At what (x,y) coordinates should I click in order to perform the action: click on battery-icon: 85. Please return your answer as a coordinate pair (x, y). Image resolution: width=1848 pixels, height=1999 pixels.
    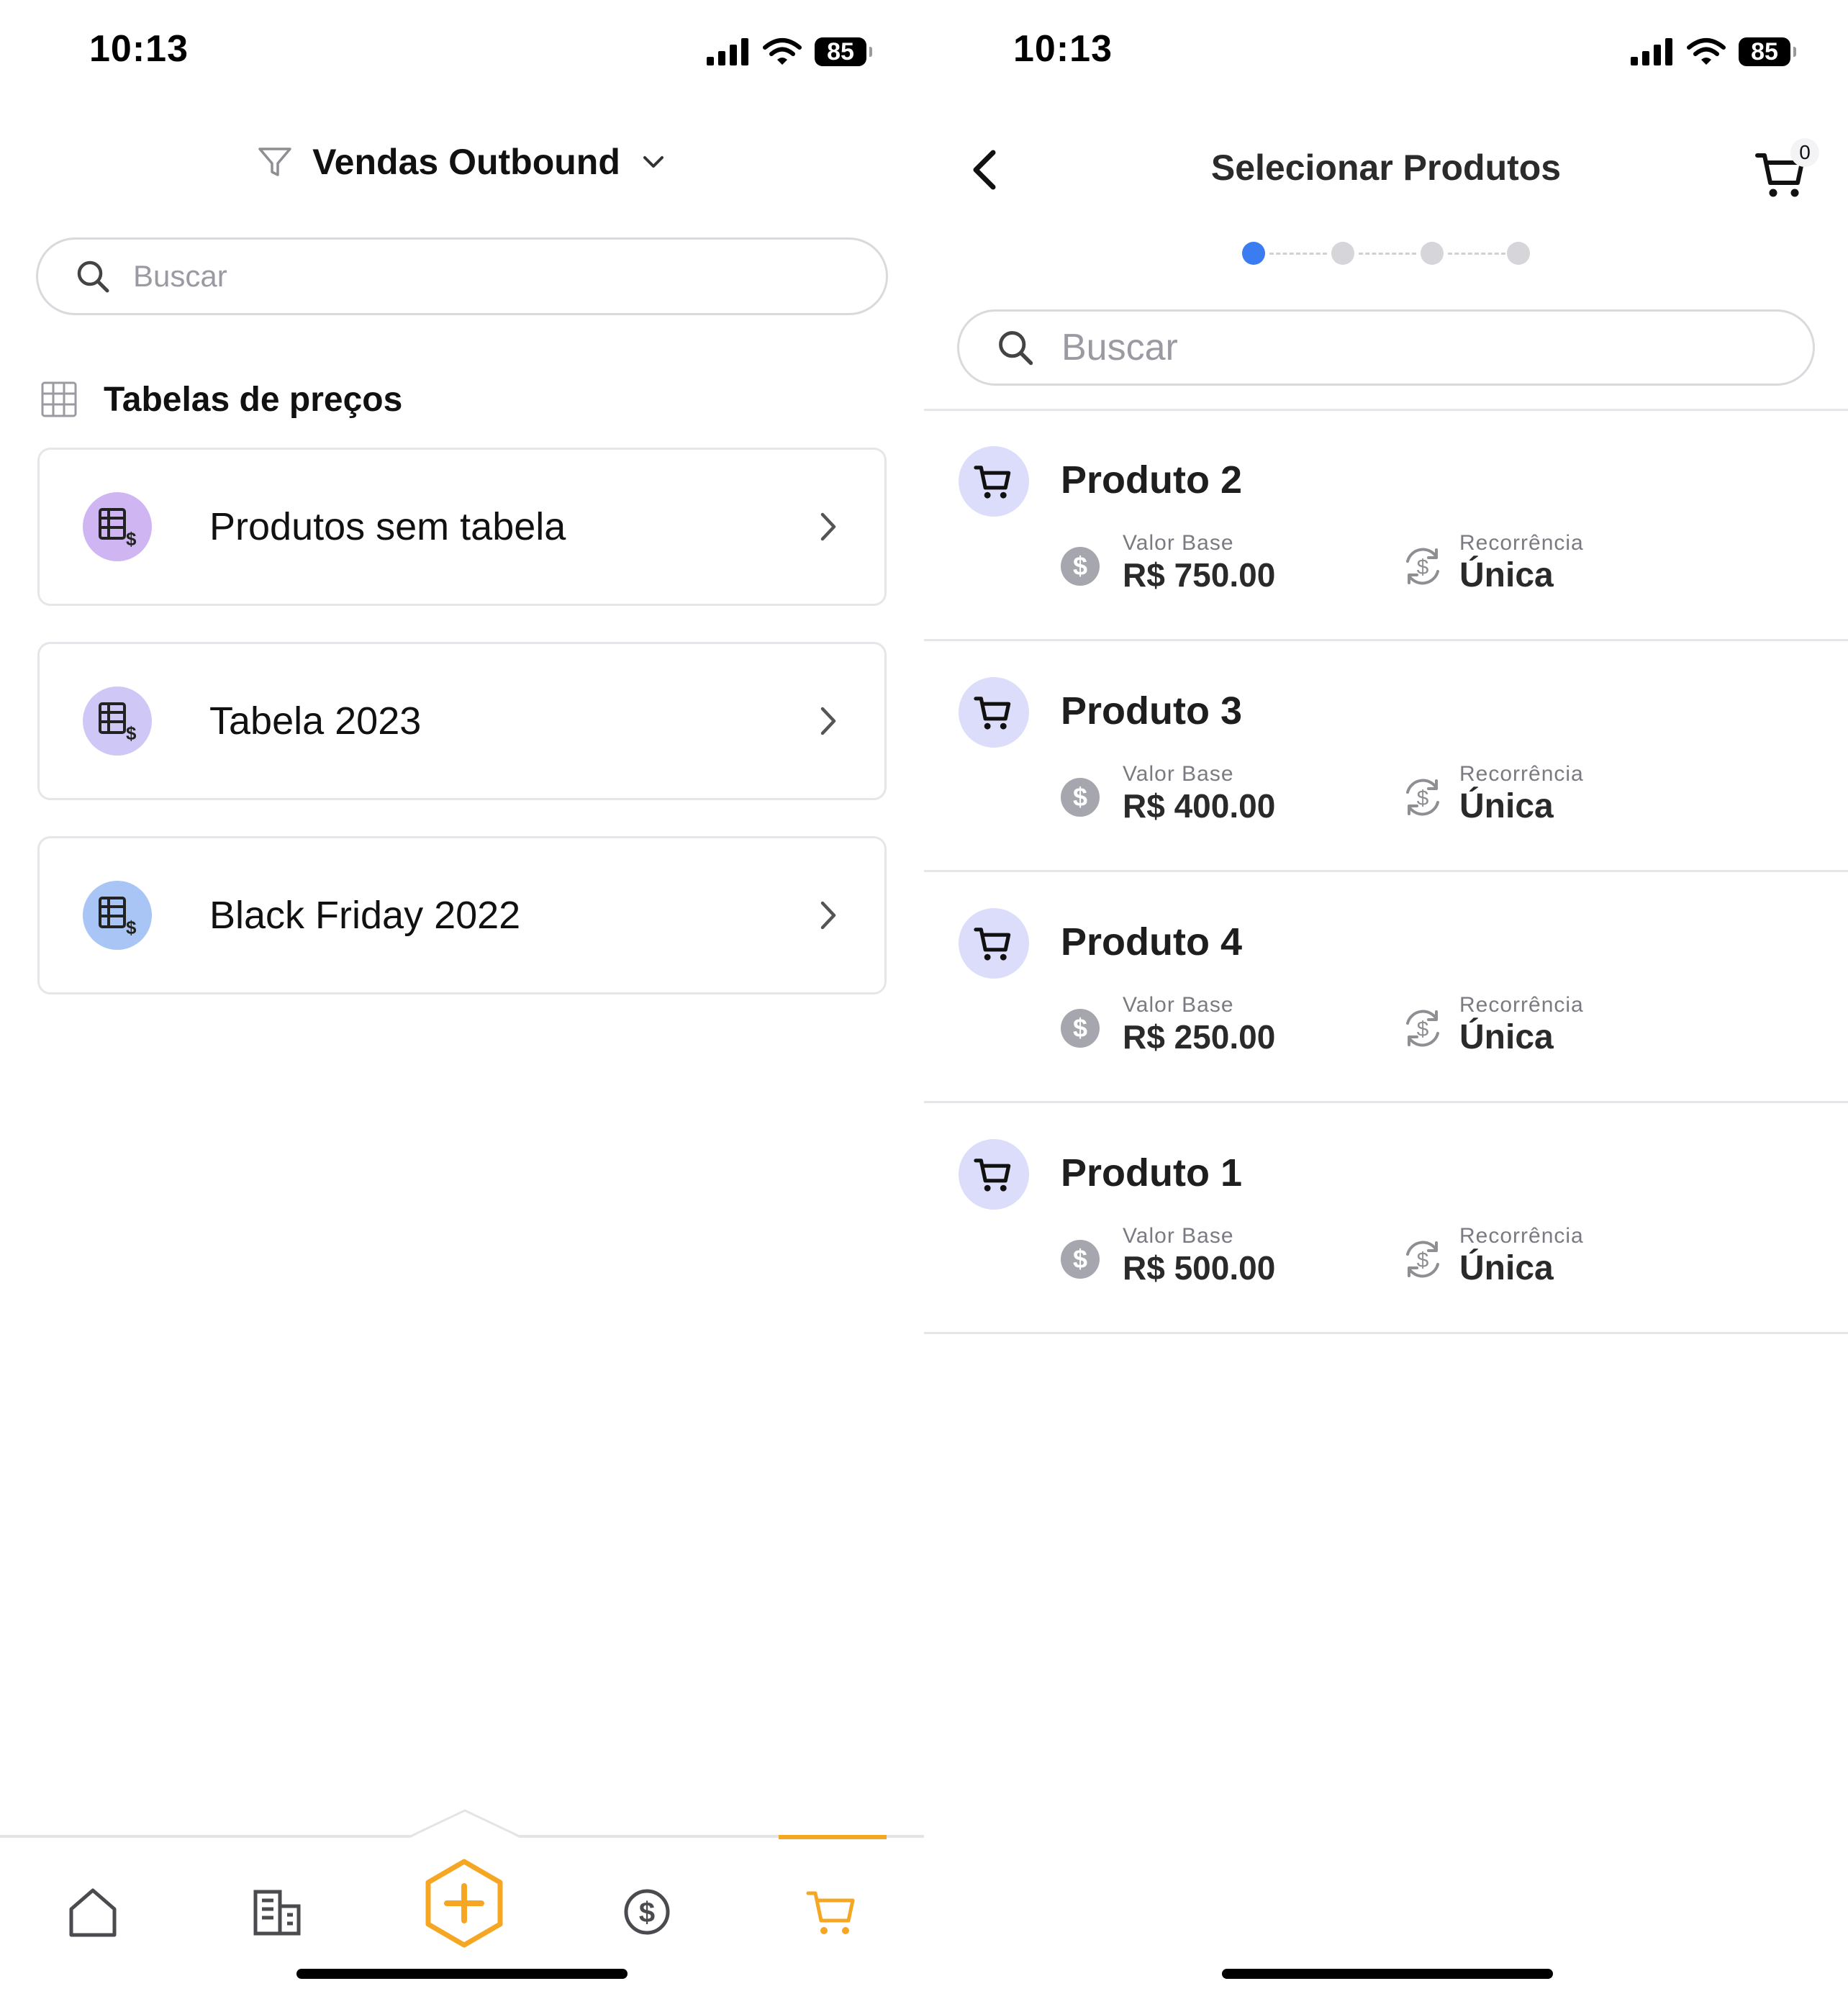
    Looking at the image, I should click on (1767, 51).